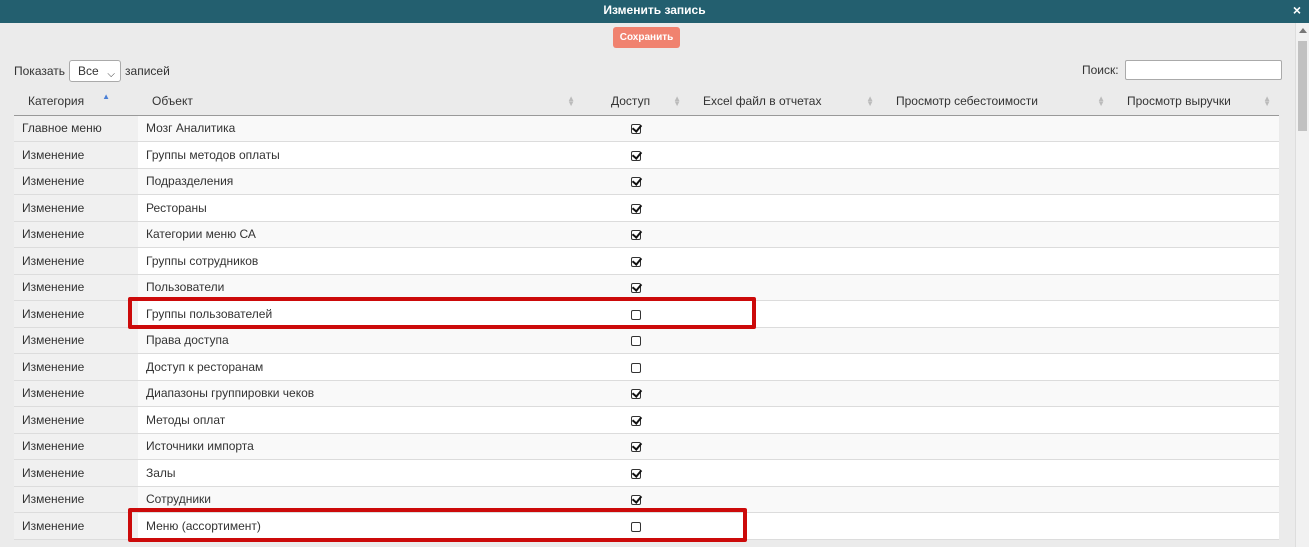  Describe the element at coordinates (40, 71) in the screenshot. I see `length-prefix-label: Показать` at that location.